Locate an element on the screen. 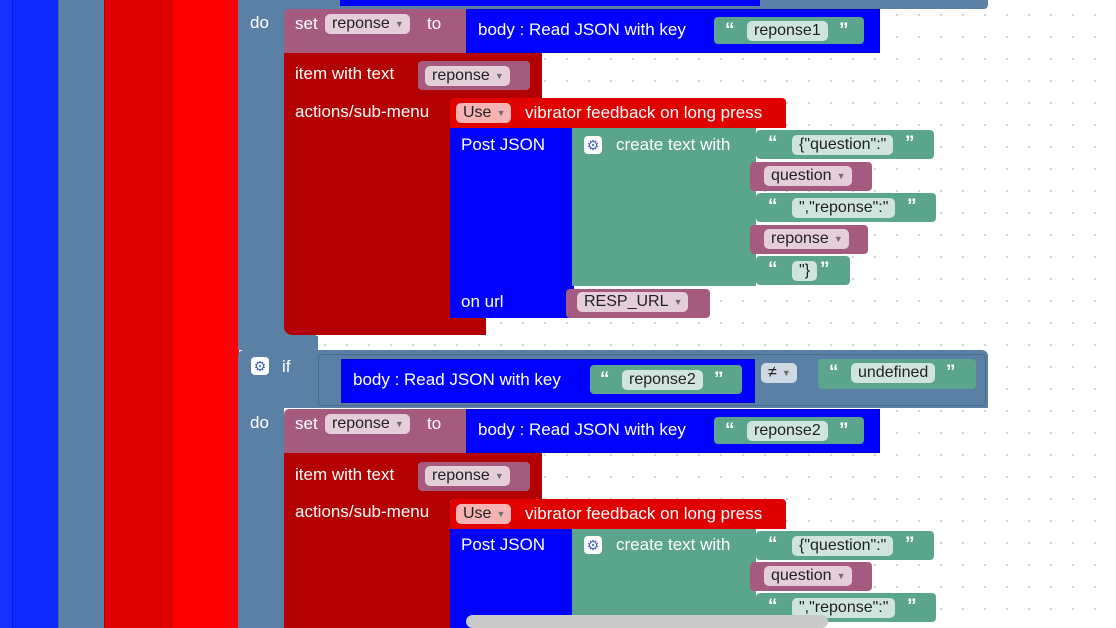 Image resolution: width=1116 pixels, height=628 pixels. key-text-field-1: reponse1 is located at coordinates (787, 31).